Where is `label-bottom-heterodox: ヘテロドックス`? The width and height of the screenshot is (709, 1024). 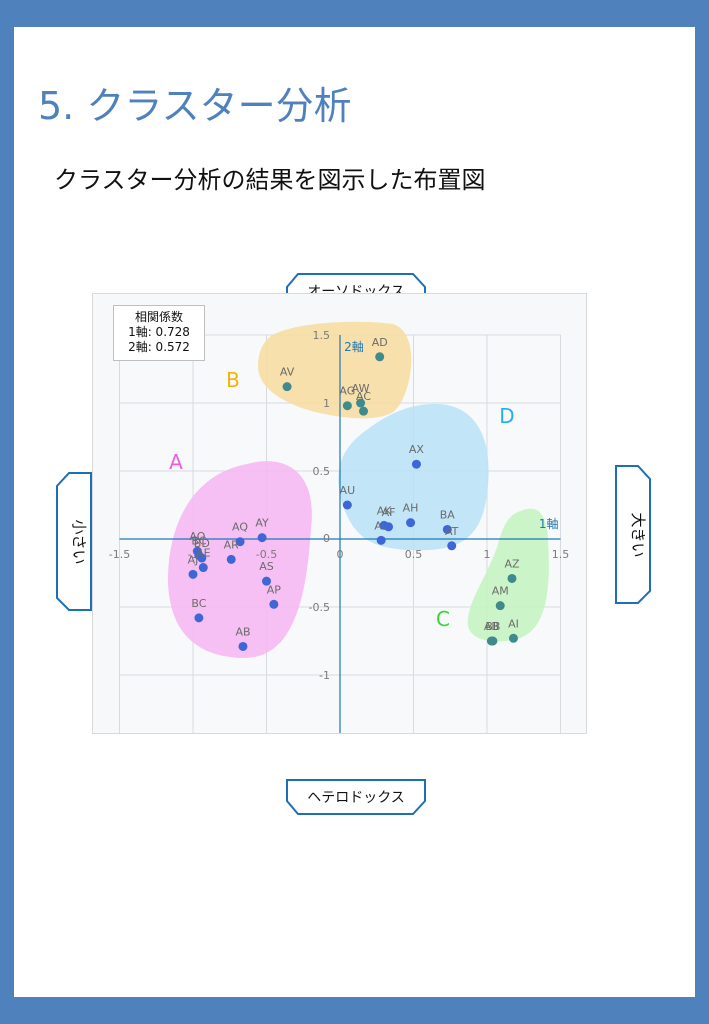
label-bottom-heterodox: ヘテロドックス is located at coordinates (356, 797).